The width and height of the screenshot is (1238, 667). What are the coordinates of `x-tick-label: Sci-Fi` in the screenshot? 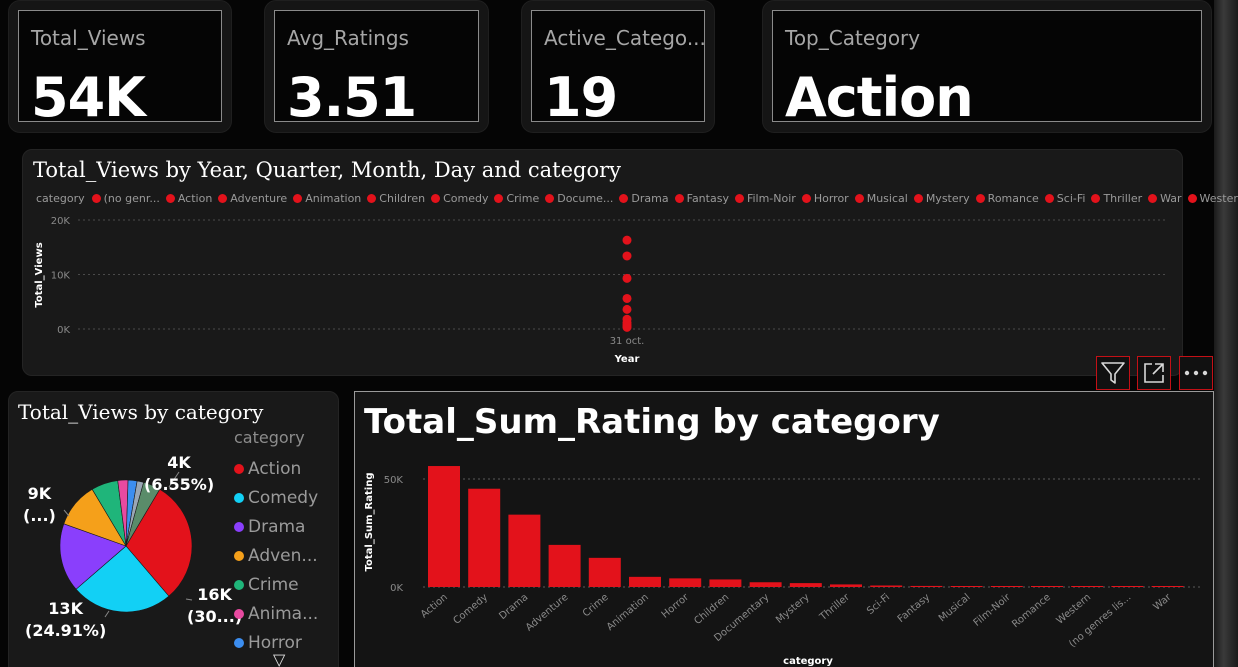 It's located at (878, 604).